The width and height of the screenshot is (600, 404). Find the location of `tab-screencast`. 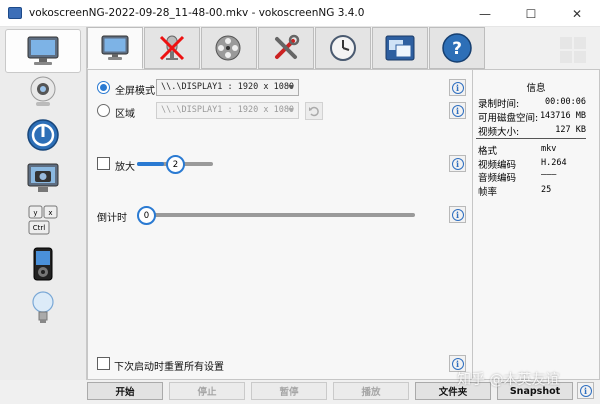

tab-screencast is located at coordinates (115, 48).